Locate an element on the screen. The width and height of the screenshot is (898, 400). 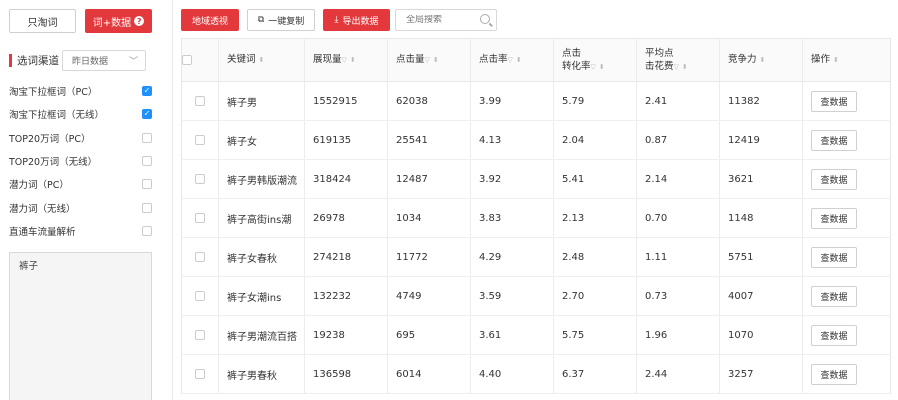
channel-option: 潜力词（无线） is located at coordinates (80, 208).